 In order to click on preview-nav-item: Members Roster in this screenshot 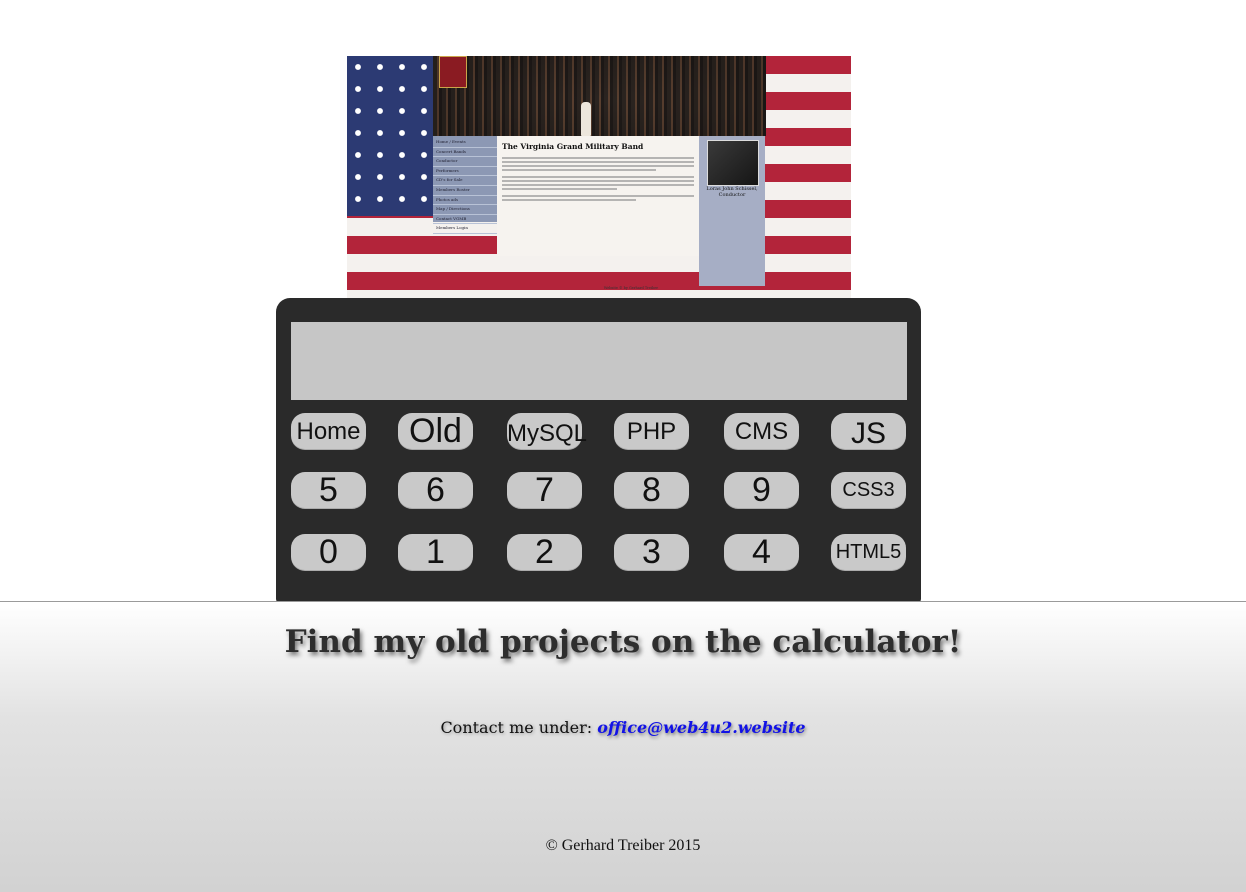, I will do `click(465, 191)`.